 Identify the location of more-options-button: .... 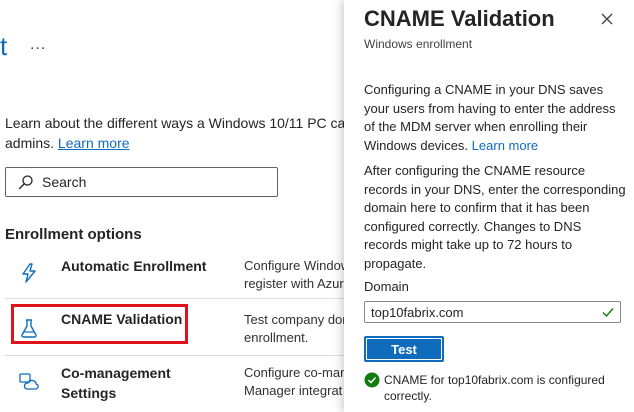
(38, 45).